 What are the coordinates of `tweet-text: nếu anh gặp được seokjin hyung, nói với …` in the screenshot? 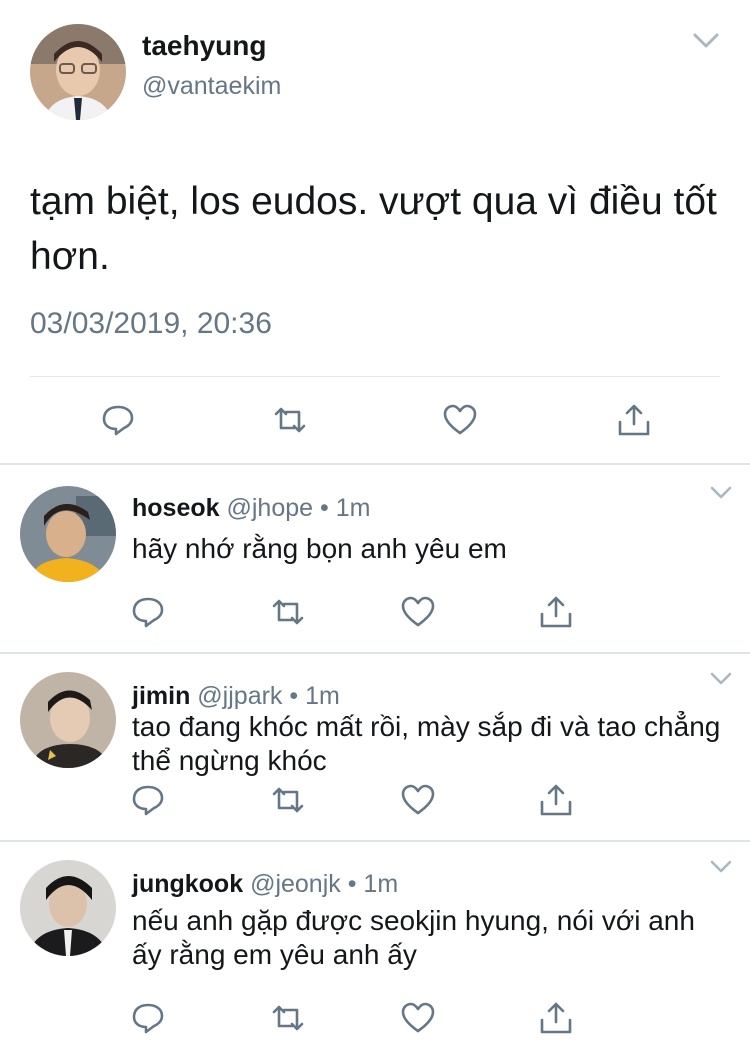 It's located at (413, 937).